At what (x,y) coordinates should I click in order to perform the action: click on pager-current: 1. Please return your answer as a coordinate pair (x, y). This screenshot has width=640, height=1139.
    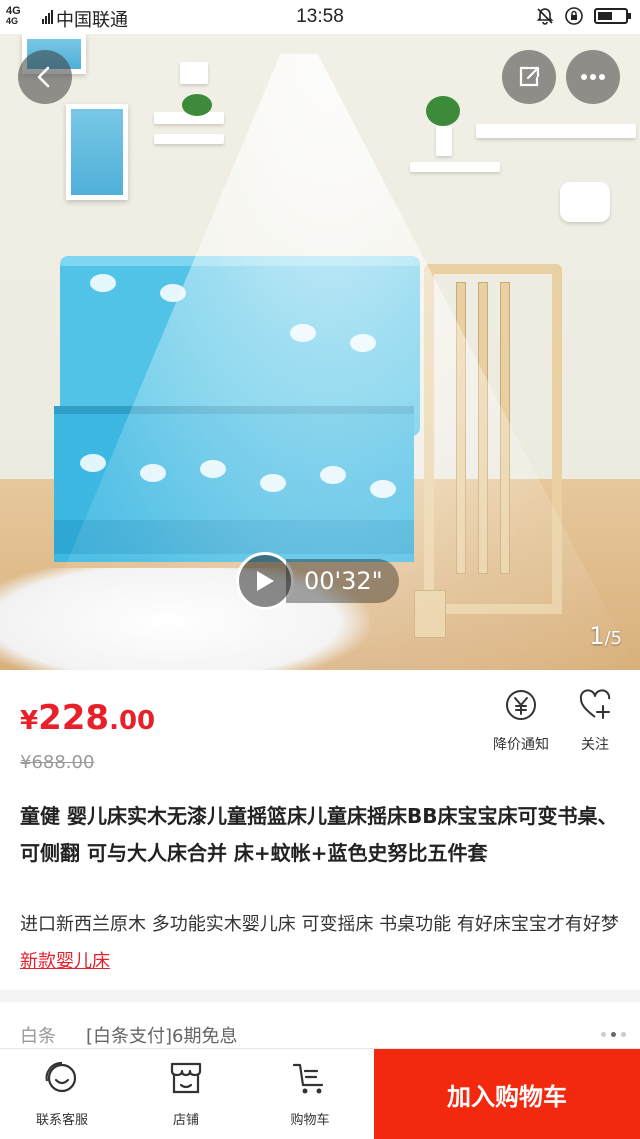
    Looking at the image, I should click on (597, 636).